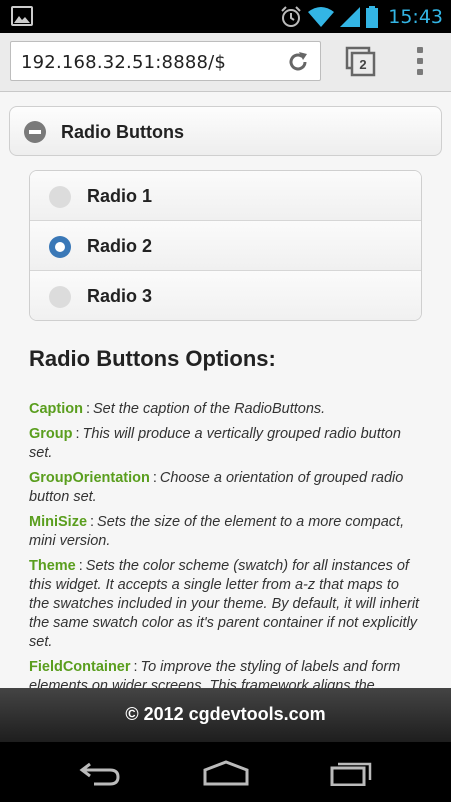 This screenshot has width=451, height=802. What do you see at coordinates (152, 358) in the screenshot?
I see `options-heading: Radio Buttons Options:` at bounding box center [152, 358].